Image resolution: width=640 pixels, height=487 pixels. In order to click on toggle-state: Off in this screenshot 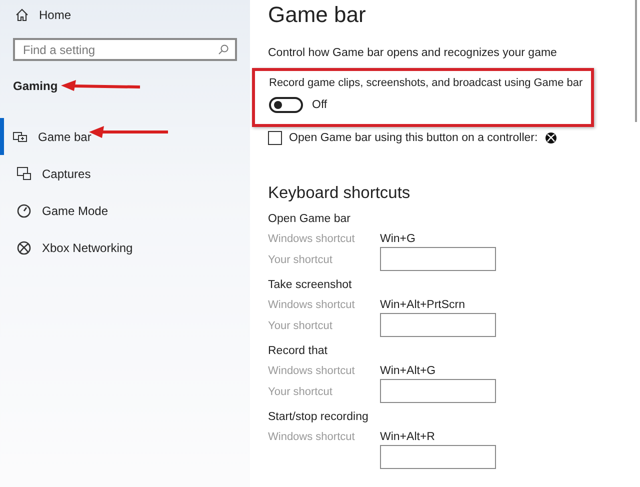, I will do `click(320, 105)`.